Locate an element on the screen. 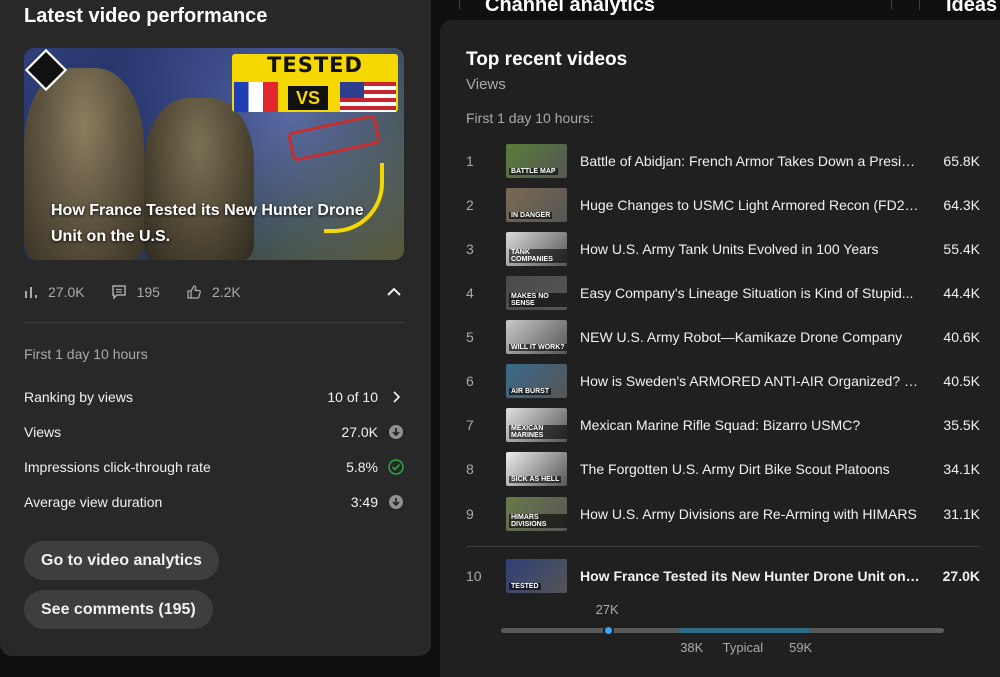  collapse-button is located at coordinates (394, 292).